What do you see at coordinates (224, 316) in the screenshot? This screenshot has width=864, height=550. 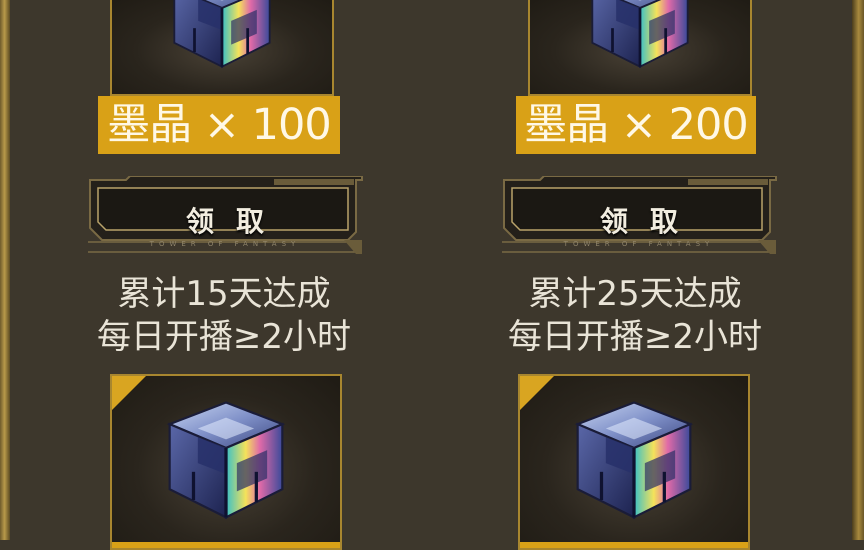 I see `condition-text-1: 累计15天达成 每日开播≥2小时` at bounding box center [224, 316].